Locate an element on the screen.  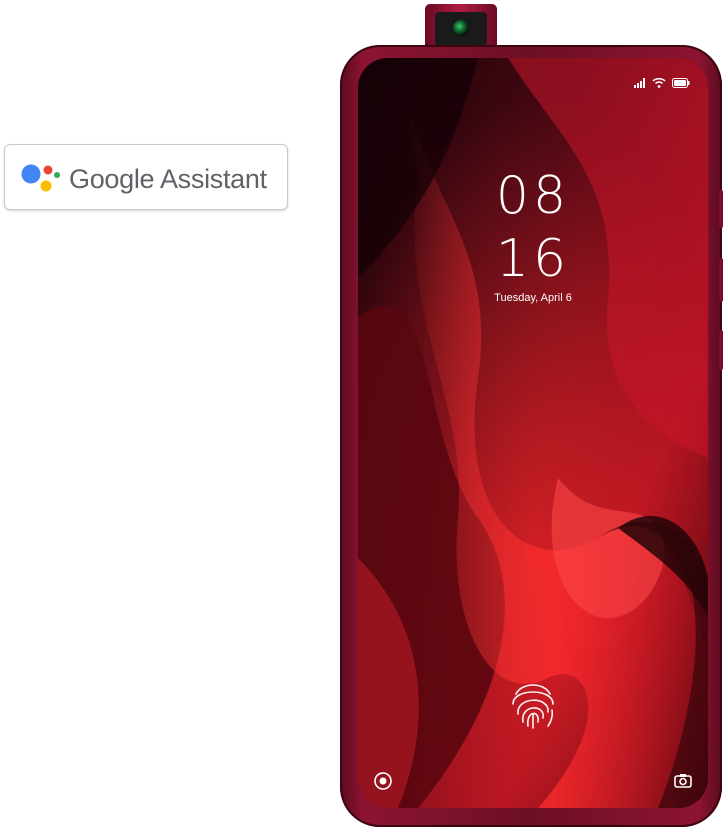
google-assistant-badge: Google Assistant is located at coordinates (146, 177).